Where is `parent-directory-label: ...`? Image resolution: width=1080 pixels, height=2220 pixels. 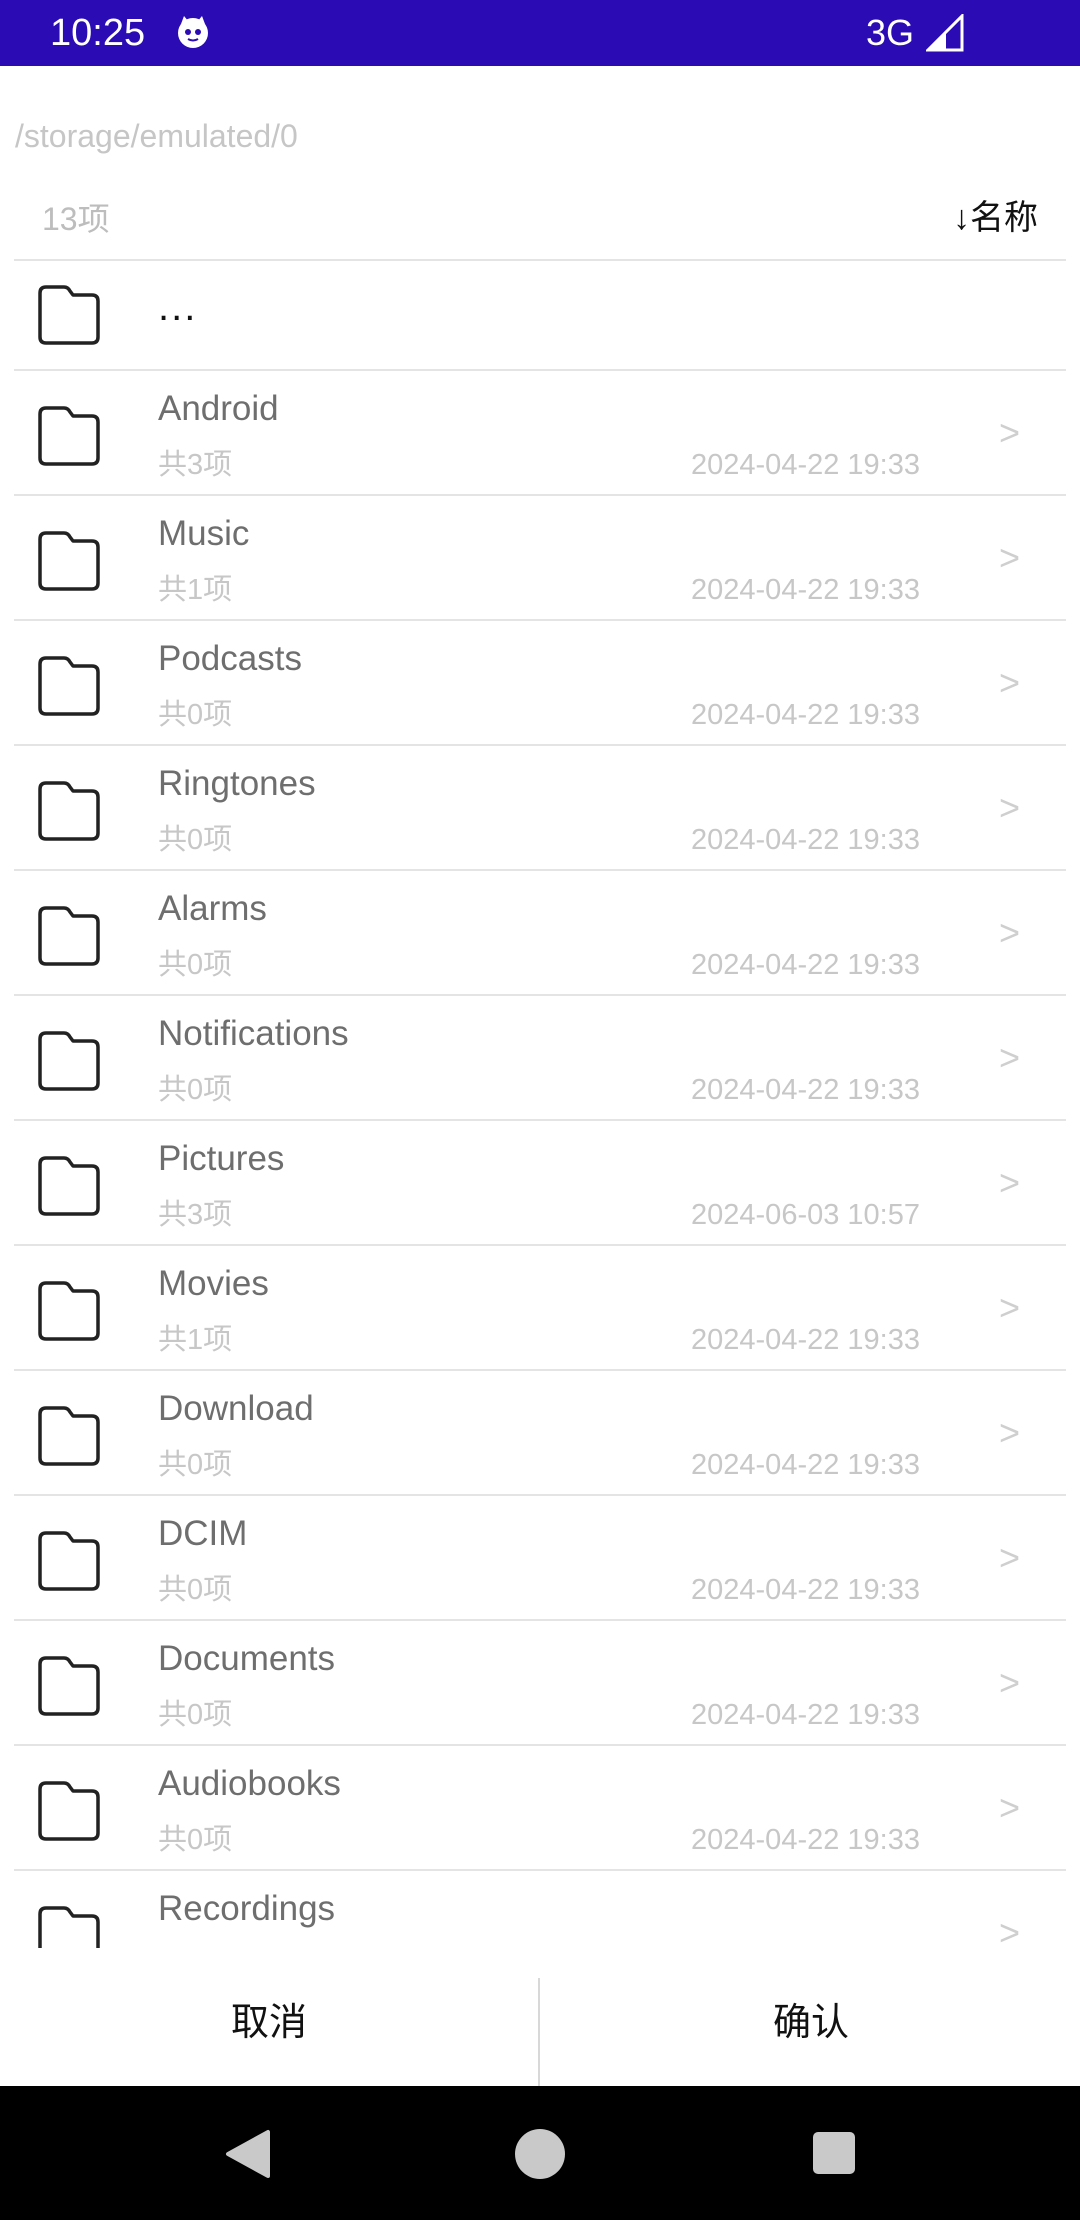
parent-directory-label: ... is located at coordinates (178, 307).